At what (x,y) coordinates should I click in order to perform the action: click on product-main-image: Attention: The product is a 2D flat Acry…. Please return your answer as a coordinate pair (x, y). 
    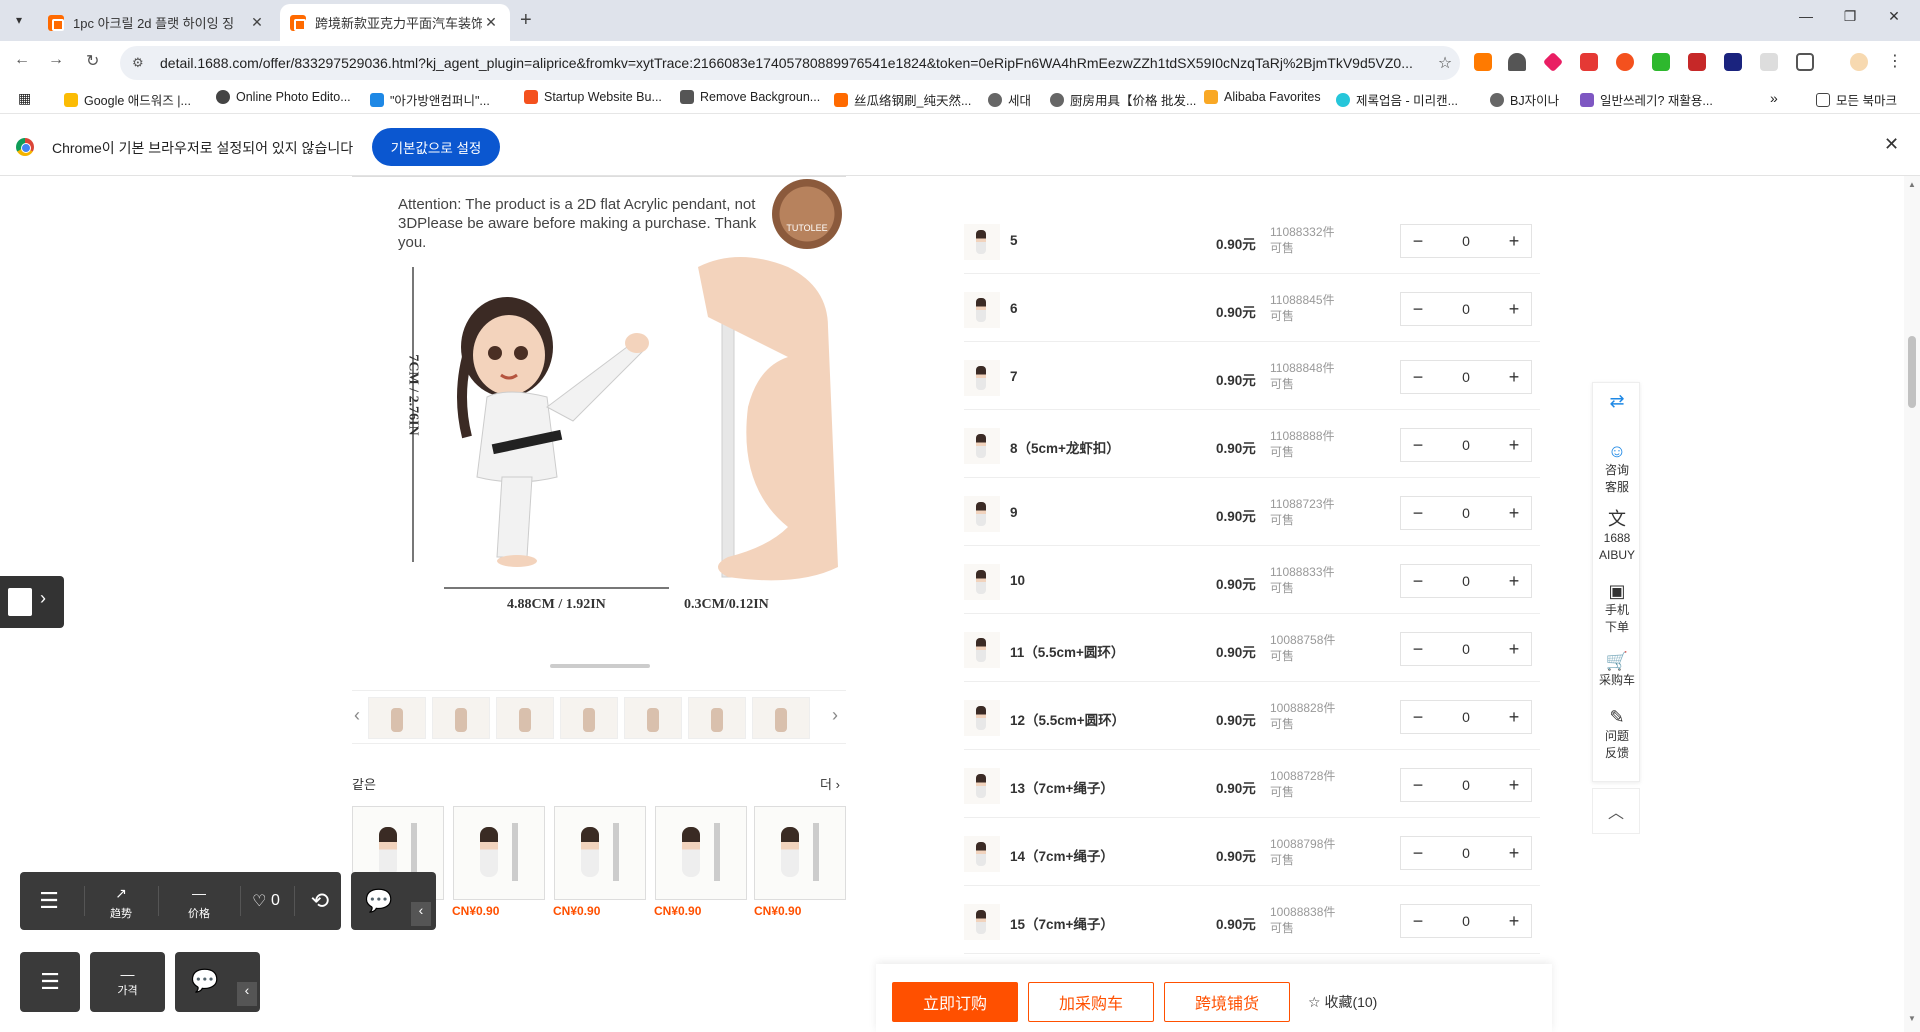
    Looking at the image, I should click on (599, 423).